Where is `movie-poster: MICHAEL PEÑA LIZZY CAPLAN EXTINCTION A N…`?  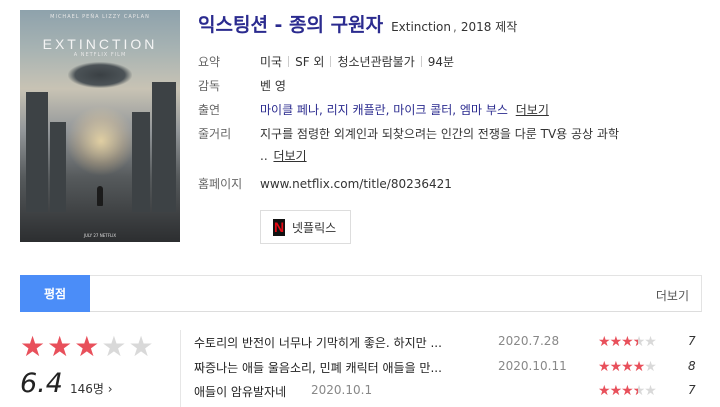
movie-poster: MICHAEL PEÑA LIZZY CAPLAN EXTINCTION A N… is located at coordinates (100, 126).